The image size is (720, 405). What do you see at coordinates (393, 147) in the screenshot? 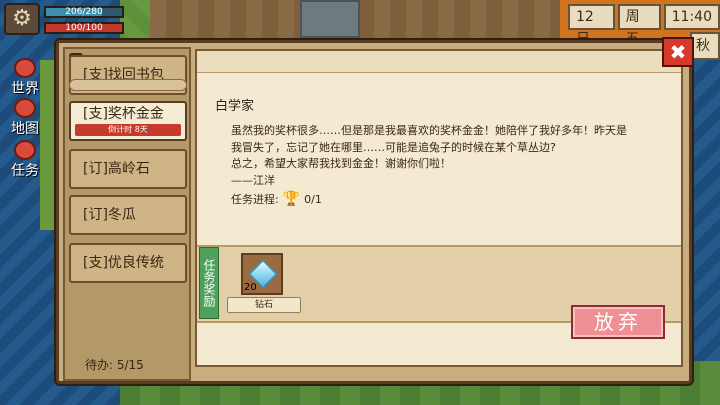
I see `description-line: 我冒失了，忘记了她在哪里……可能是追兔子的时候在某个草丛边?` at bounding box center [393, 147].